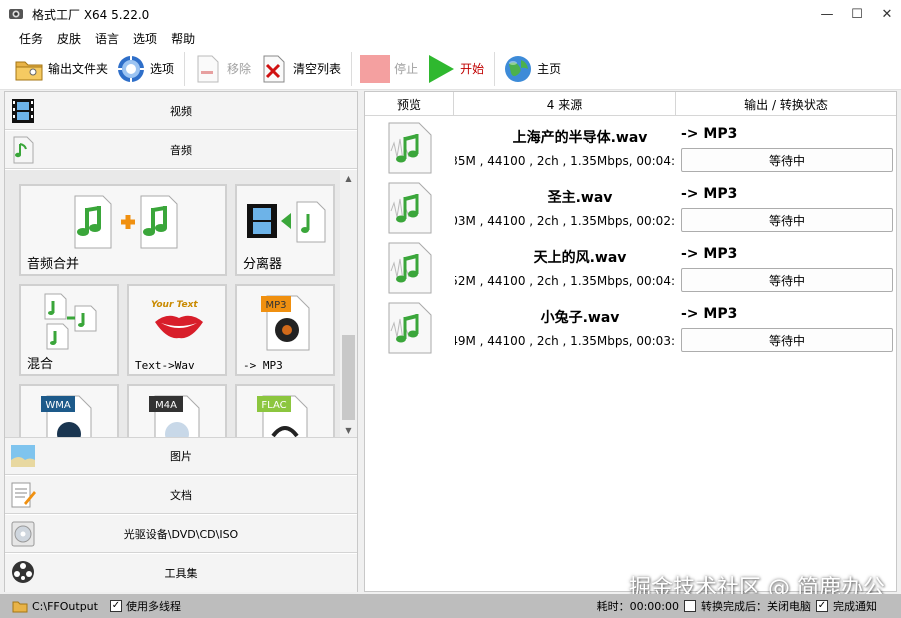 This screenshot has height=618, width=901. What do you see at coordinates (406, 69) in the screenshot?
I see `stop-label: 停止` at bounding box center [406, 69].